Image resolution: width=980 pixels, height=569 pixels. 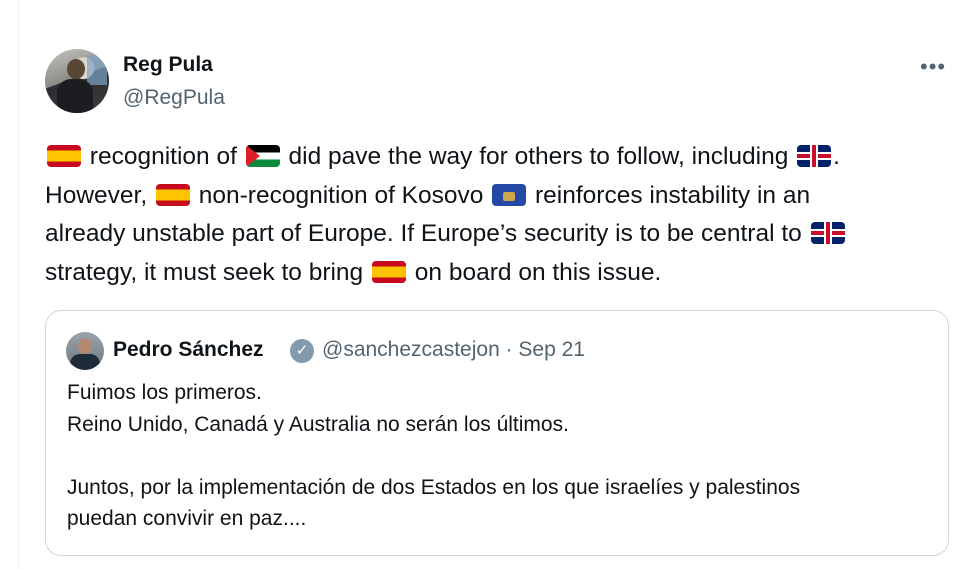 What do you see at coordinates (933, 67) in the screenshot?
I see `more-options-icon: •••` at bounding box center [933, 67].